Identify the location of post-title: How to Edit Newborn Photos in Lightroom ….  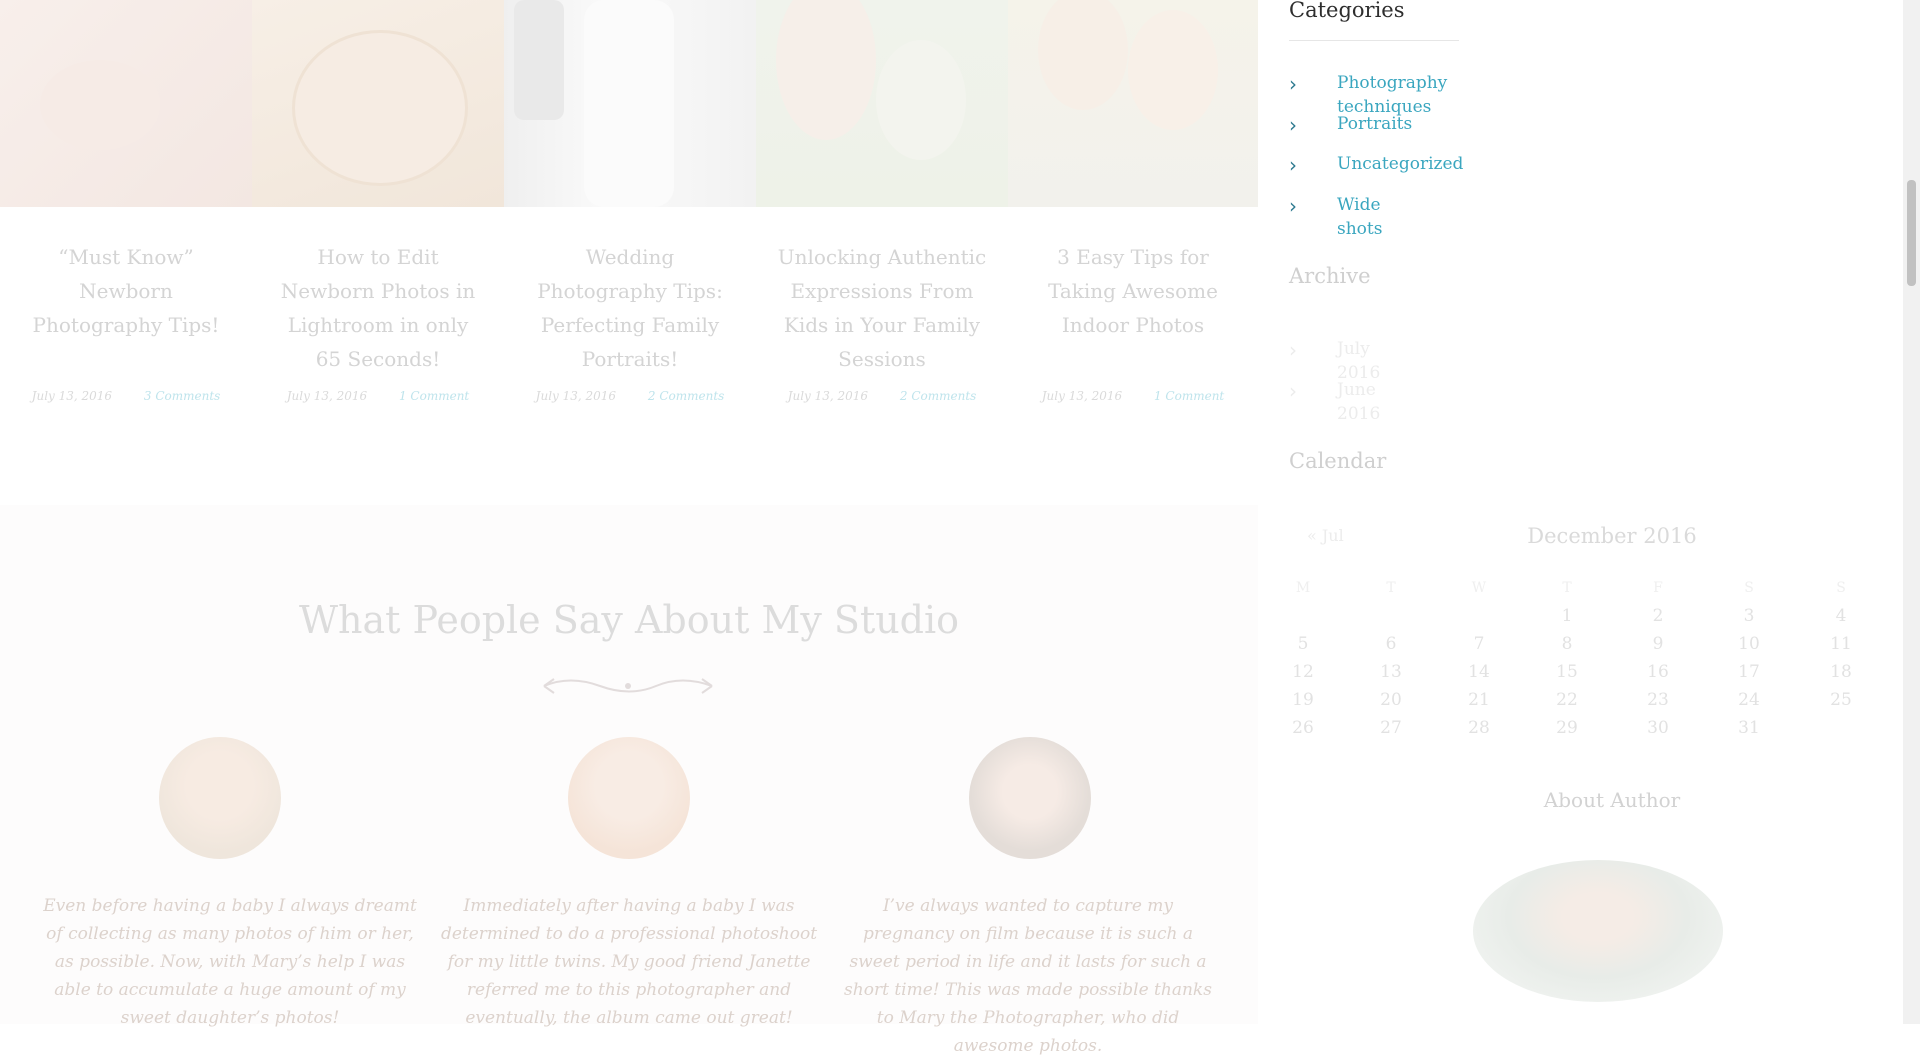
(378, 308).